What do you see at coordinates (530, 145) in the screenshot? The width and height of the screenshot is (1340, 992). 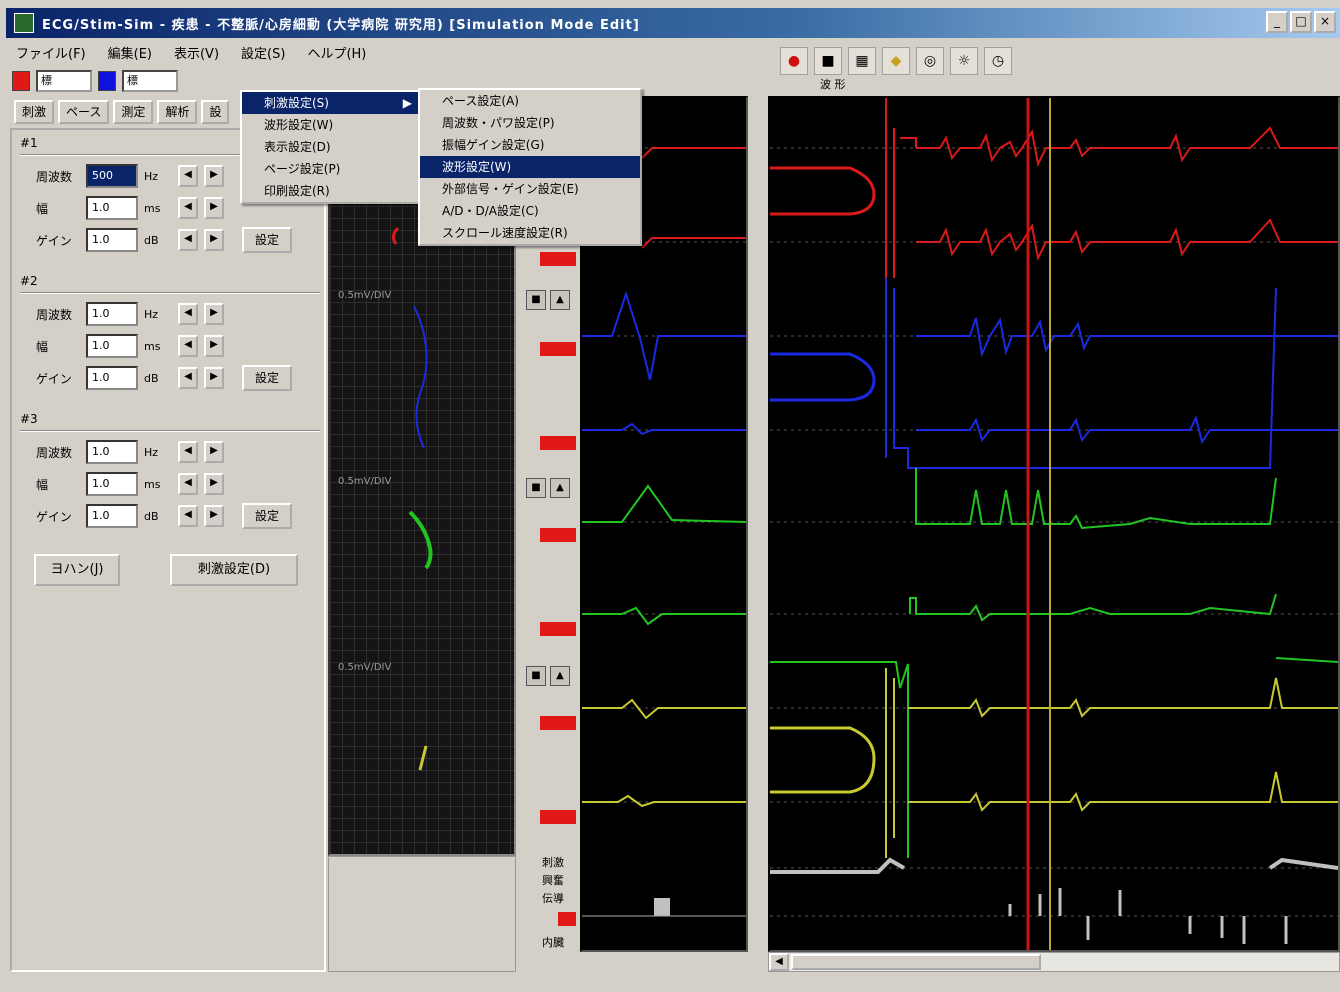 I see `submenu-item: 振幅ゲイン設定(G)` at bounding box center [530, 145].